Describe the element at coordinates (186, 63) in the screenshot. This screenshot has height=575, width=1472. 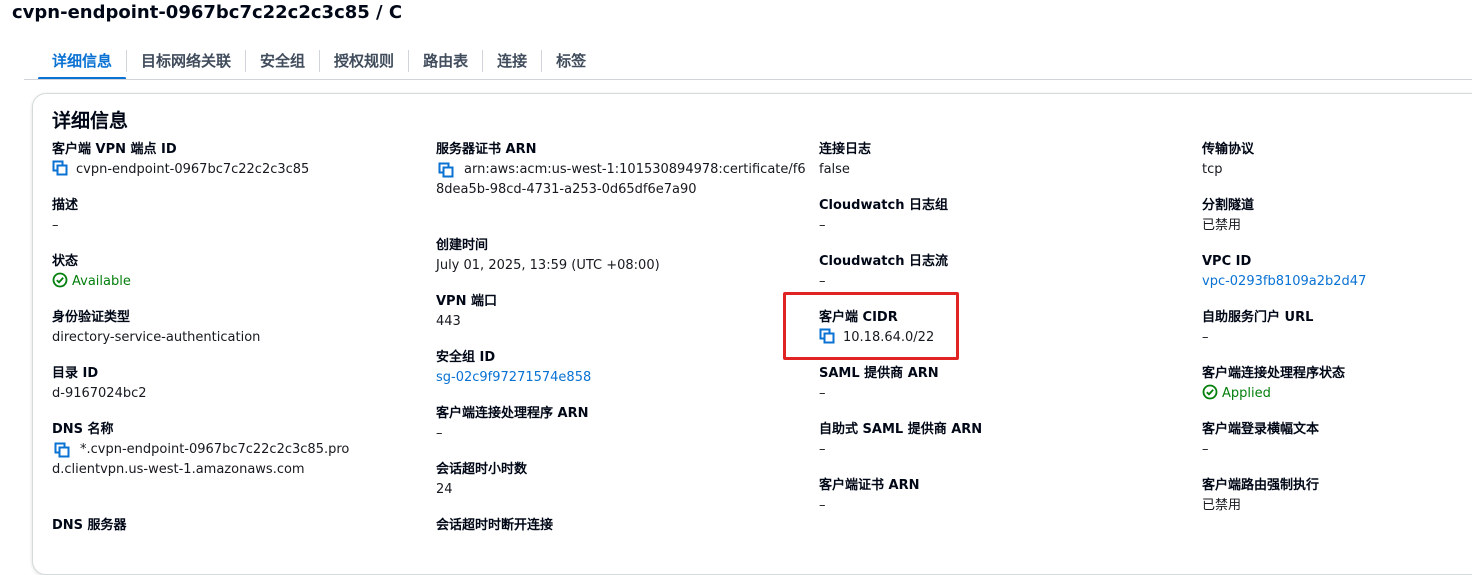
I see `tab-target-network-associations: 目标网络关联` at that location.